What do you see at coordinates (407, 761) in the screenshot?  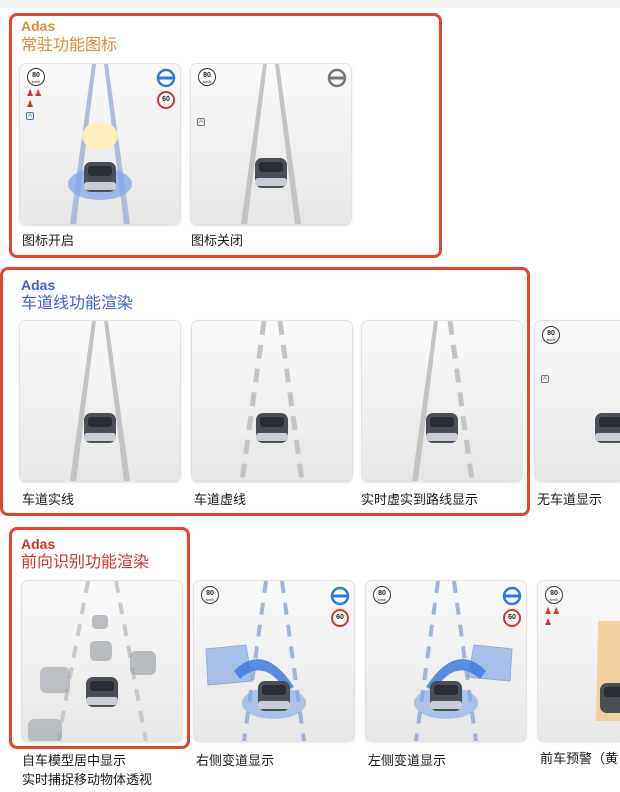 I see `card-caption: 左侧变道显示` at bounding box center [407, 761].